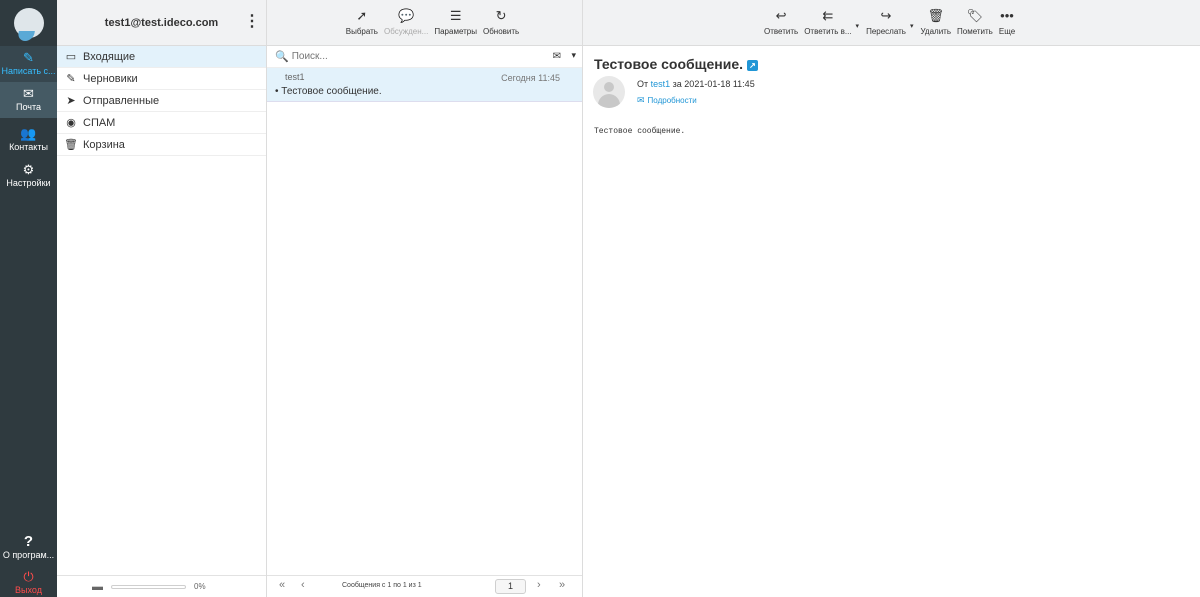 The width and height of the screenshot is (1200, 597). I want to click on forward-button: ↪ Переслать, so click(886, 22).